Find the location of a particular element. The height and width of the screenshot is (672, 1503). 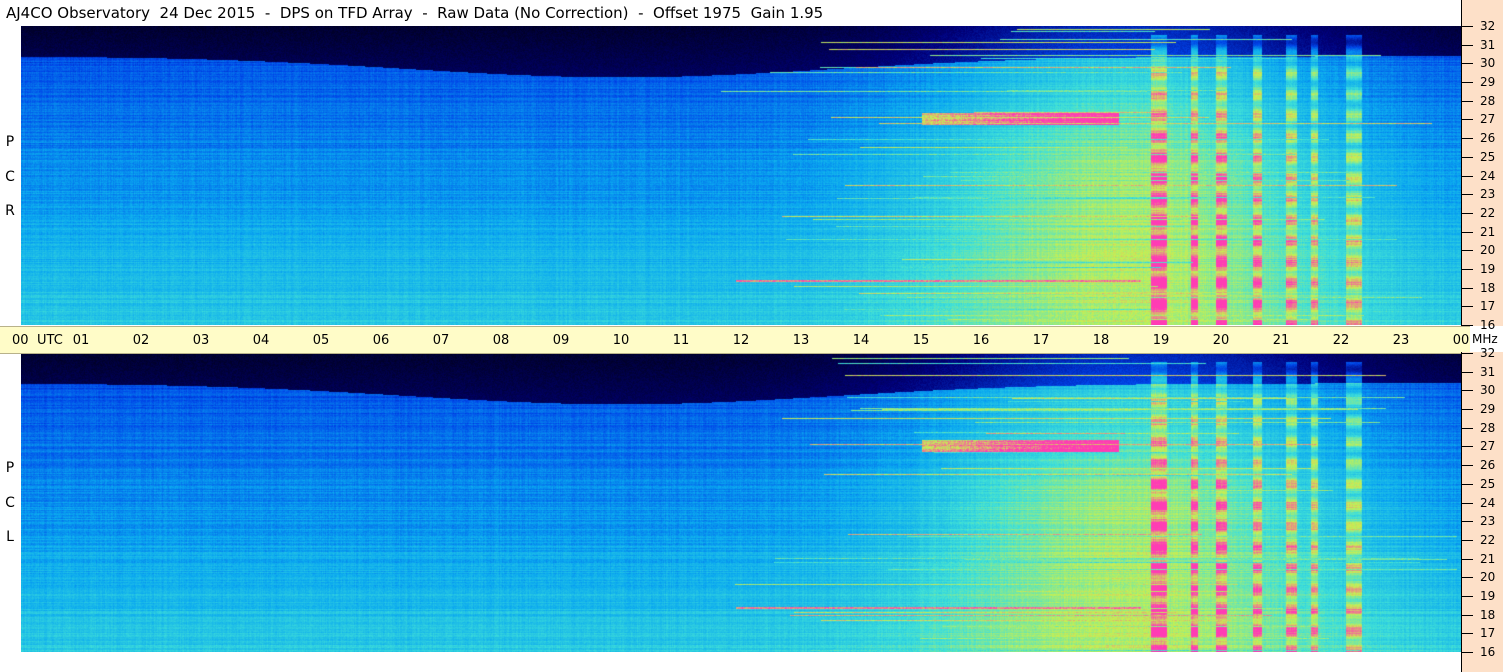

time-tick-label: 13 is located at coordinates (801, 340).